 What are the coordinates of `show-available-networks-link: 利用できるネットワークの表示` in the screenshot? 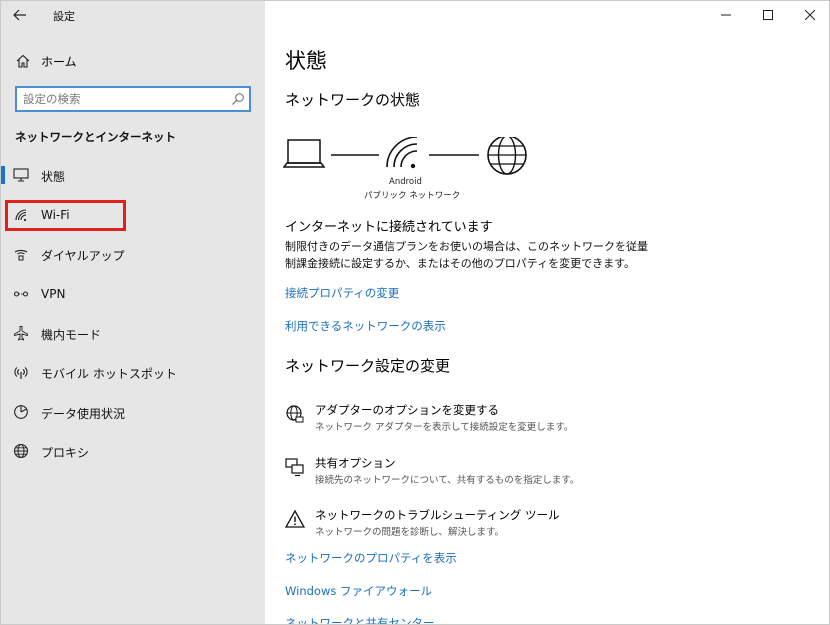 It's located at (365, 326).